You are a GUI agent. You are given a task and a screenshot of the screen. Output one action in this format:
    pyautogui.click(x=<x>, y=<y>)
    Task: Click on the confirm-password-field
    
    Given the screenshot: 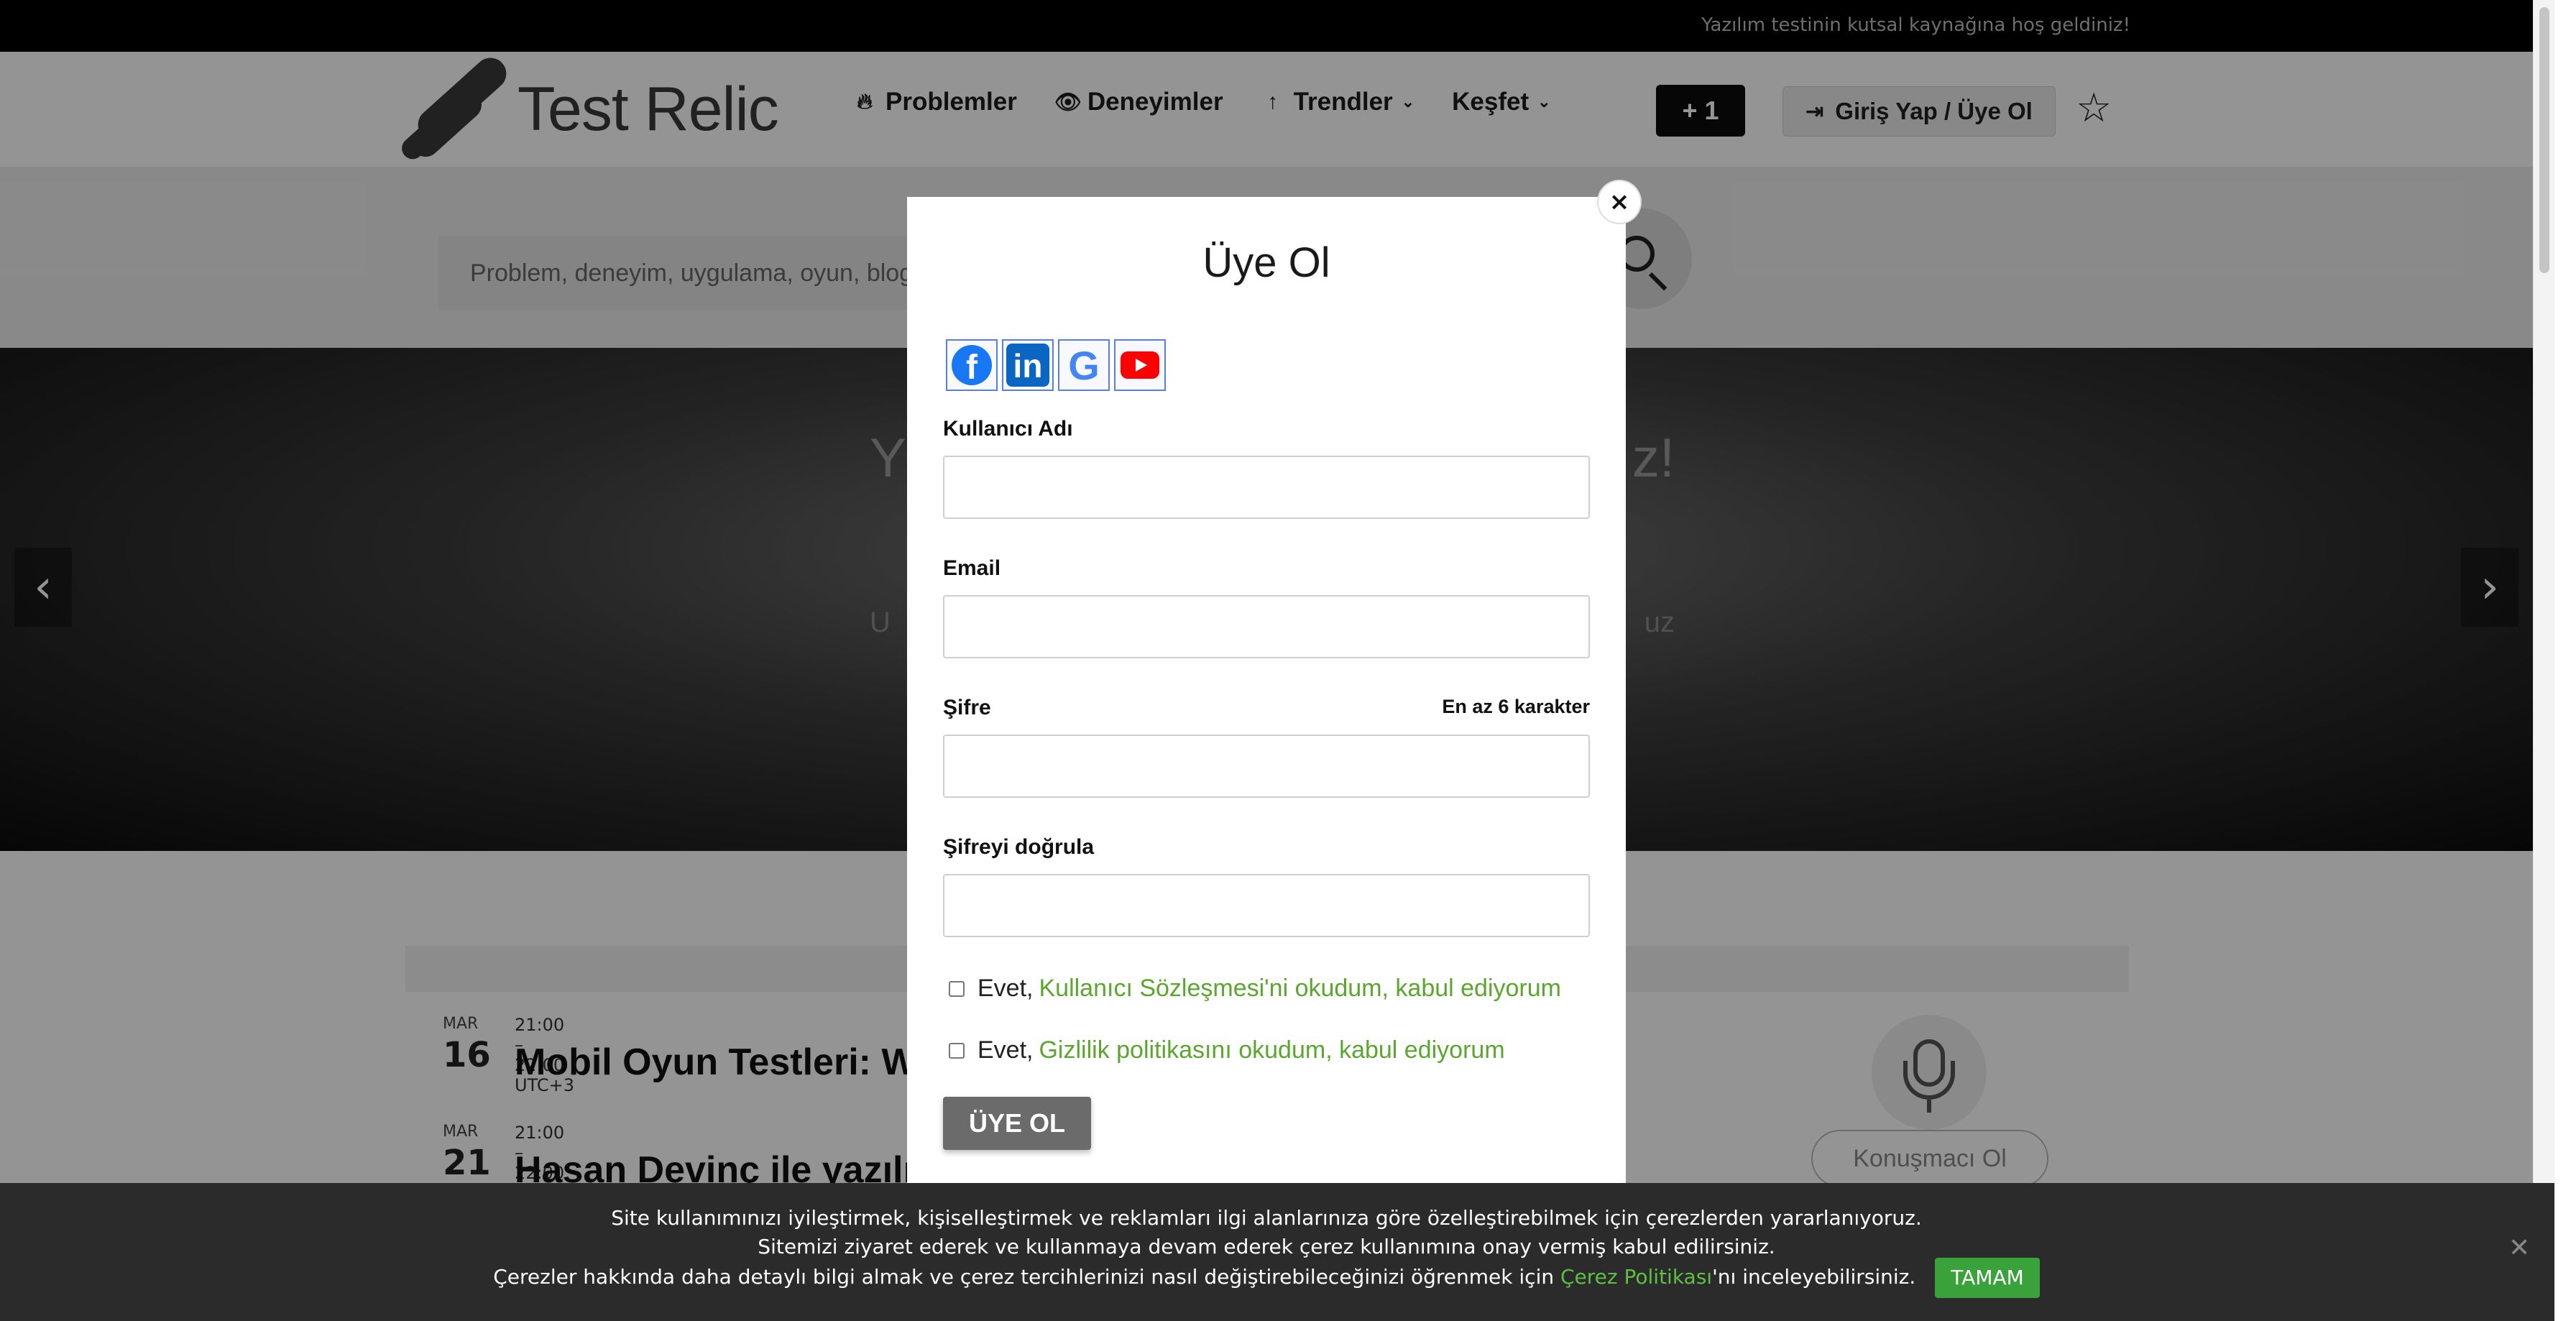 What is the action you would take?
    pyautogui.click(x=1266, y=906)
    